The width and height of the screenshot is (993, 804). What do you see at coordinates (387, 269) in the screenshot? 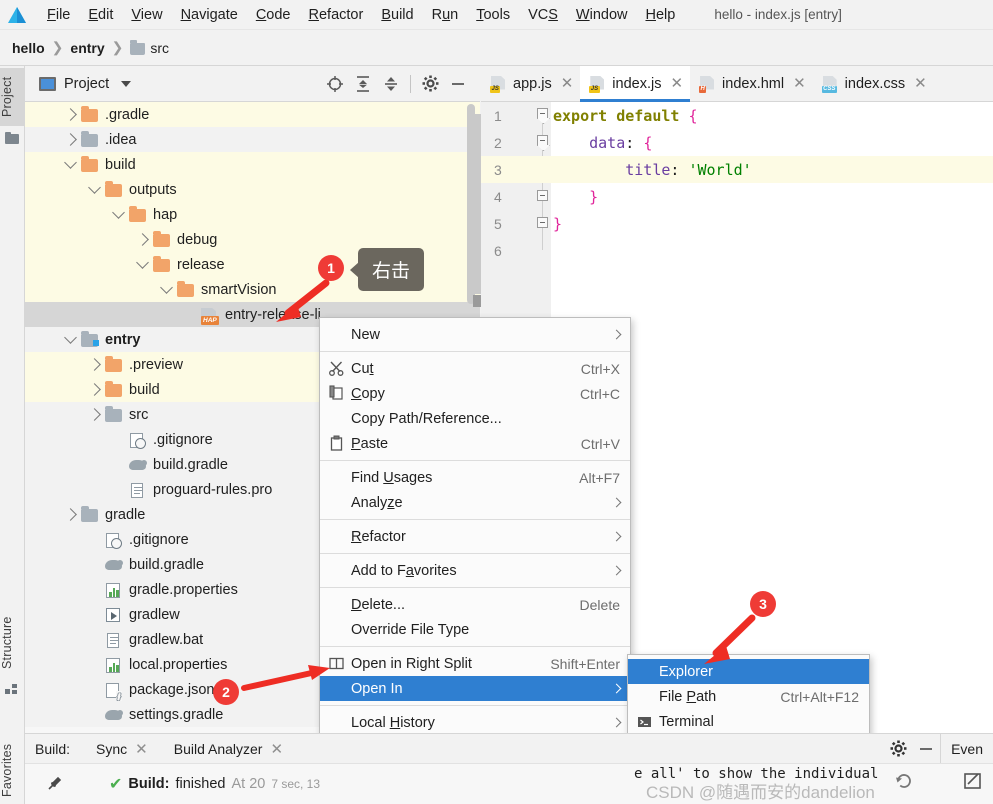
I see `annotation-tooltip-right-click: 右击` at bounding box center [387, 269].